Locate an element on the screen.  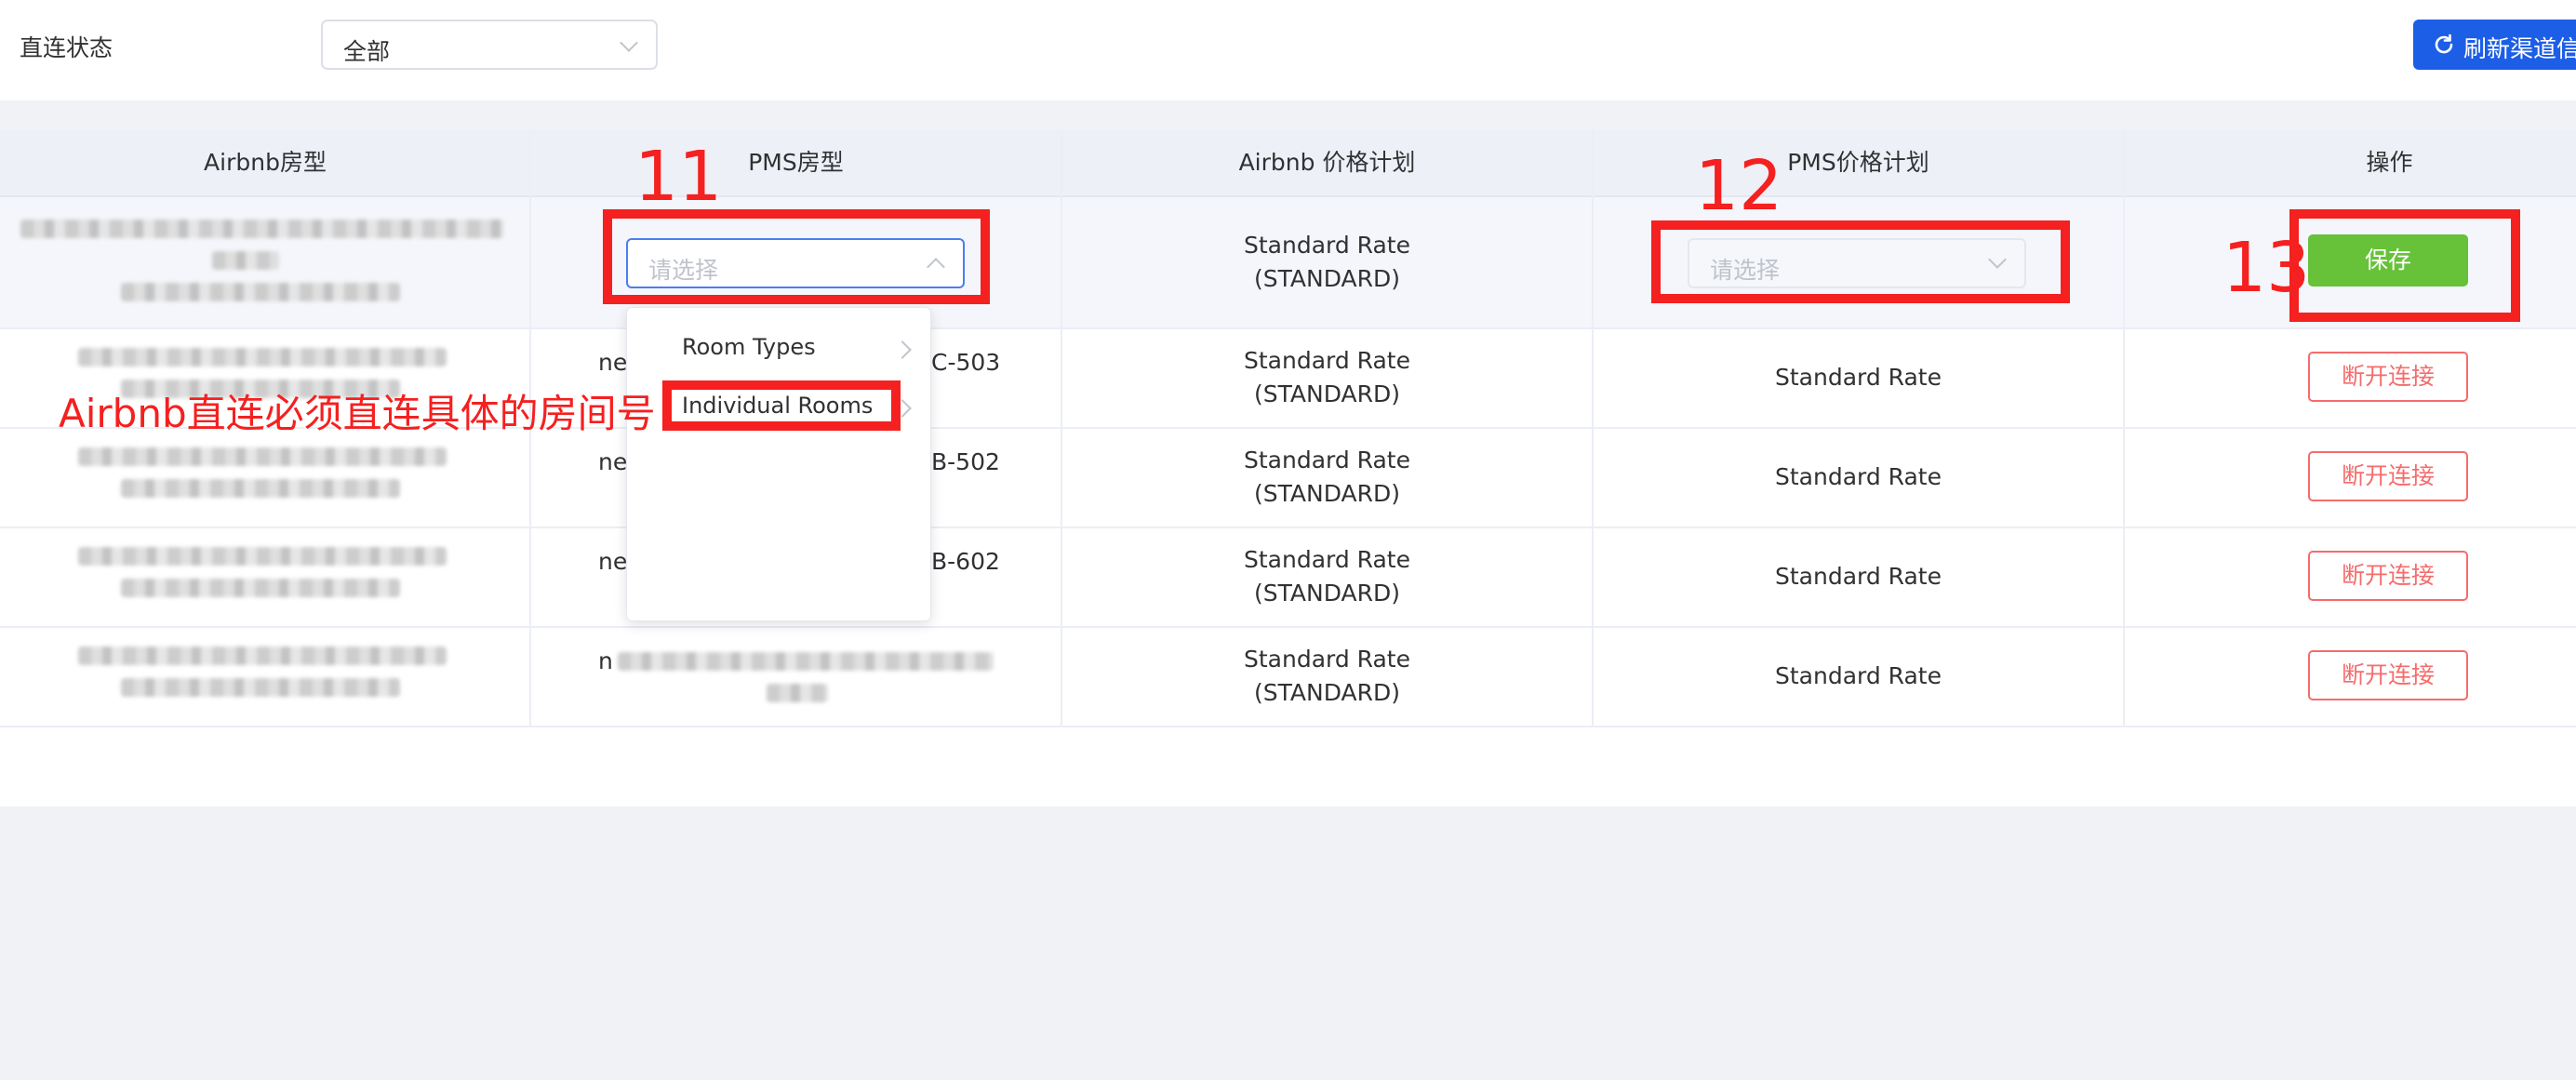
chevron-down-icon is located at coordinates (629, 42).